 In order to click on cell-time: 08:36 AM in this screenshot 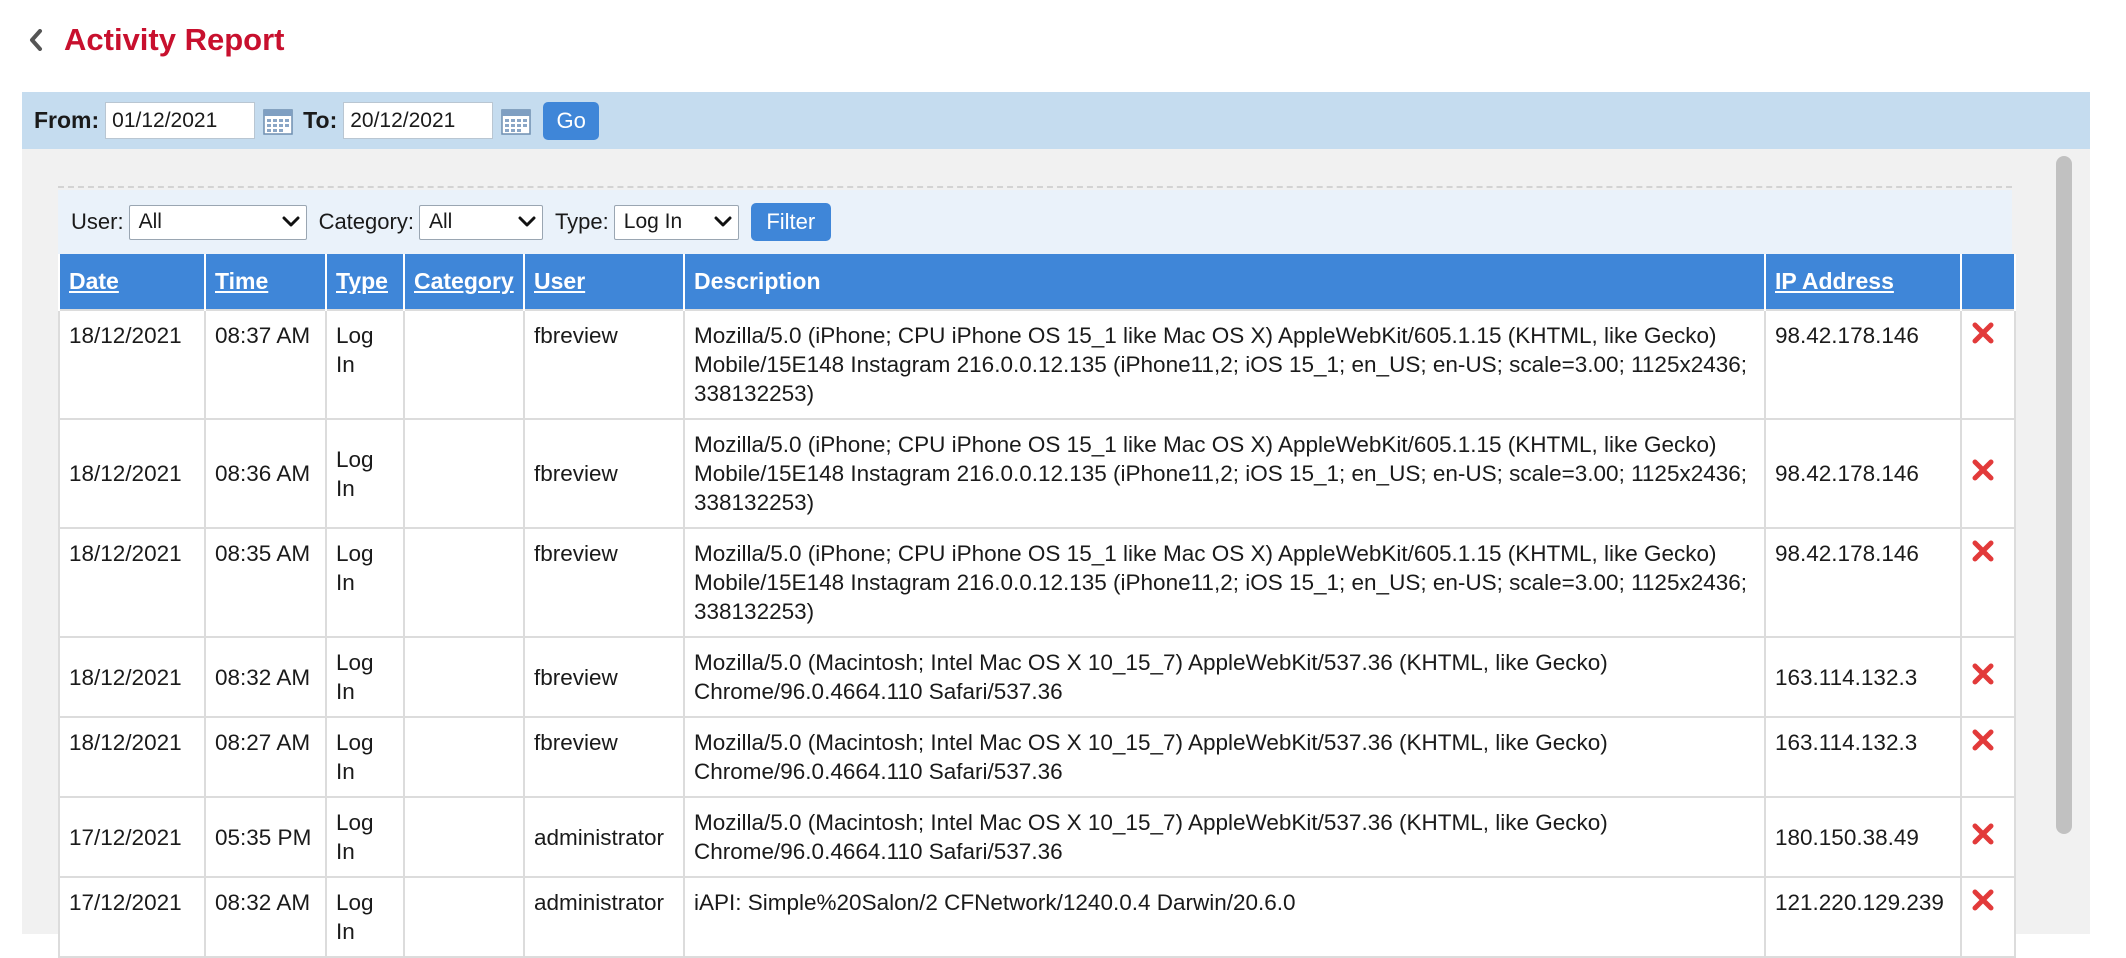, I will do `click(265, 473)`.